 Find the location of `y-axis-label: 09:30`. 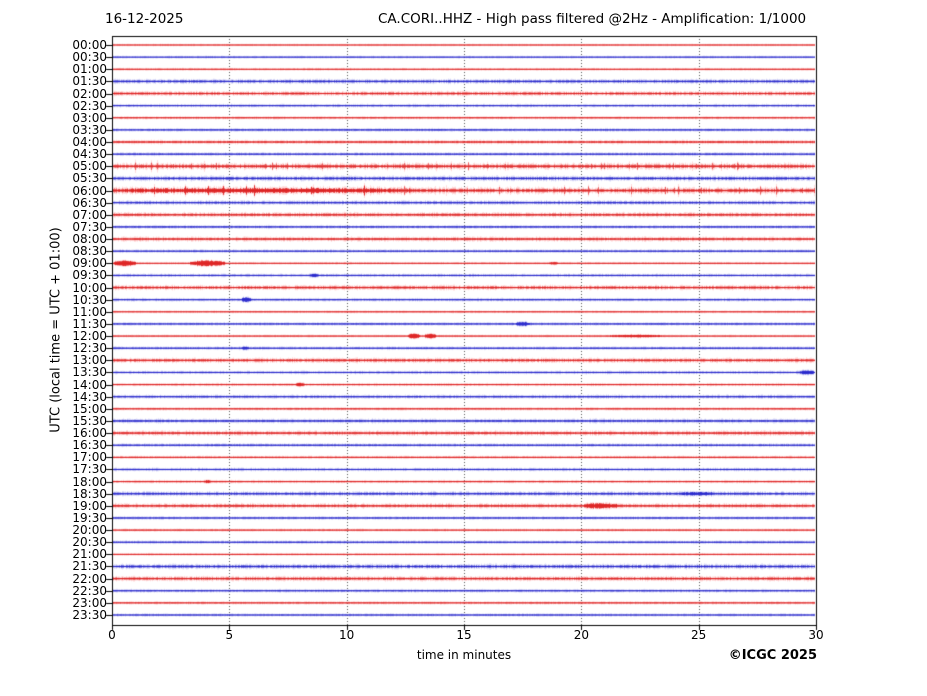

y-axis-label: 09:30 is located at coordinates (89, 275).